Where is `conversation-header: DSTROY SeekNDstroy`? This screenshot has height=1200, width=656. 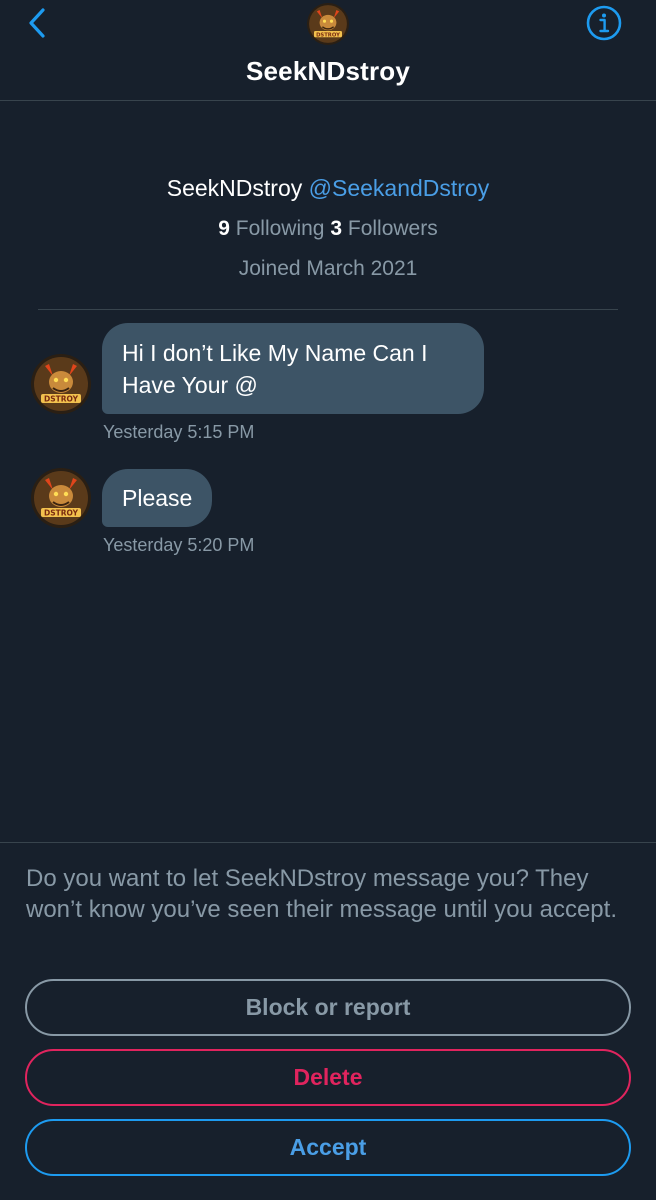
conversation-header: DSTROY SeekNDstroy is located at coordinates (328, 50).